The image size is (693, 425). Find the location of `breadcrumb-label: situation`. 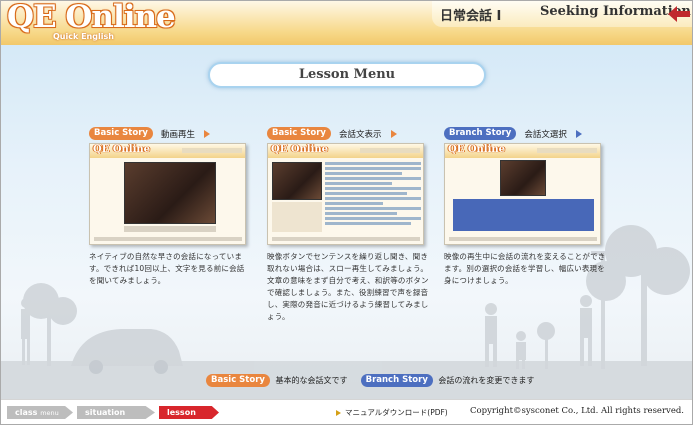

breadcrumb-label: situation is located at coordinates (105, 412).